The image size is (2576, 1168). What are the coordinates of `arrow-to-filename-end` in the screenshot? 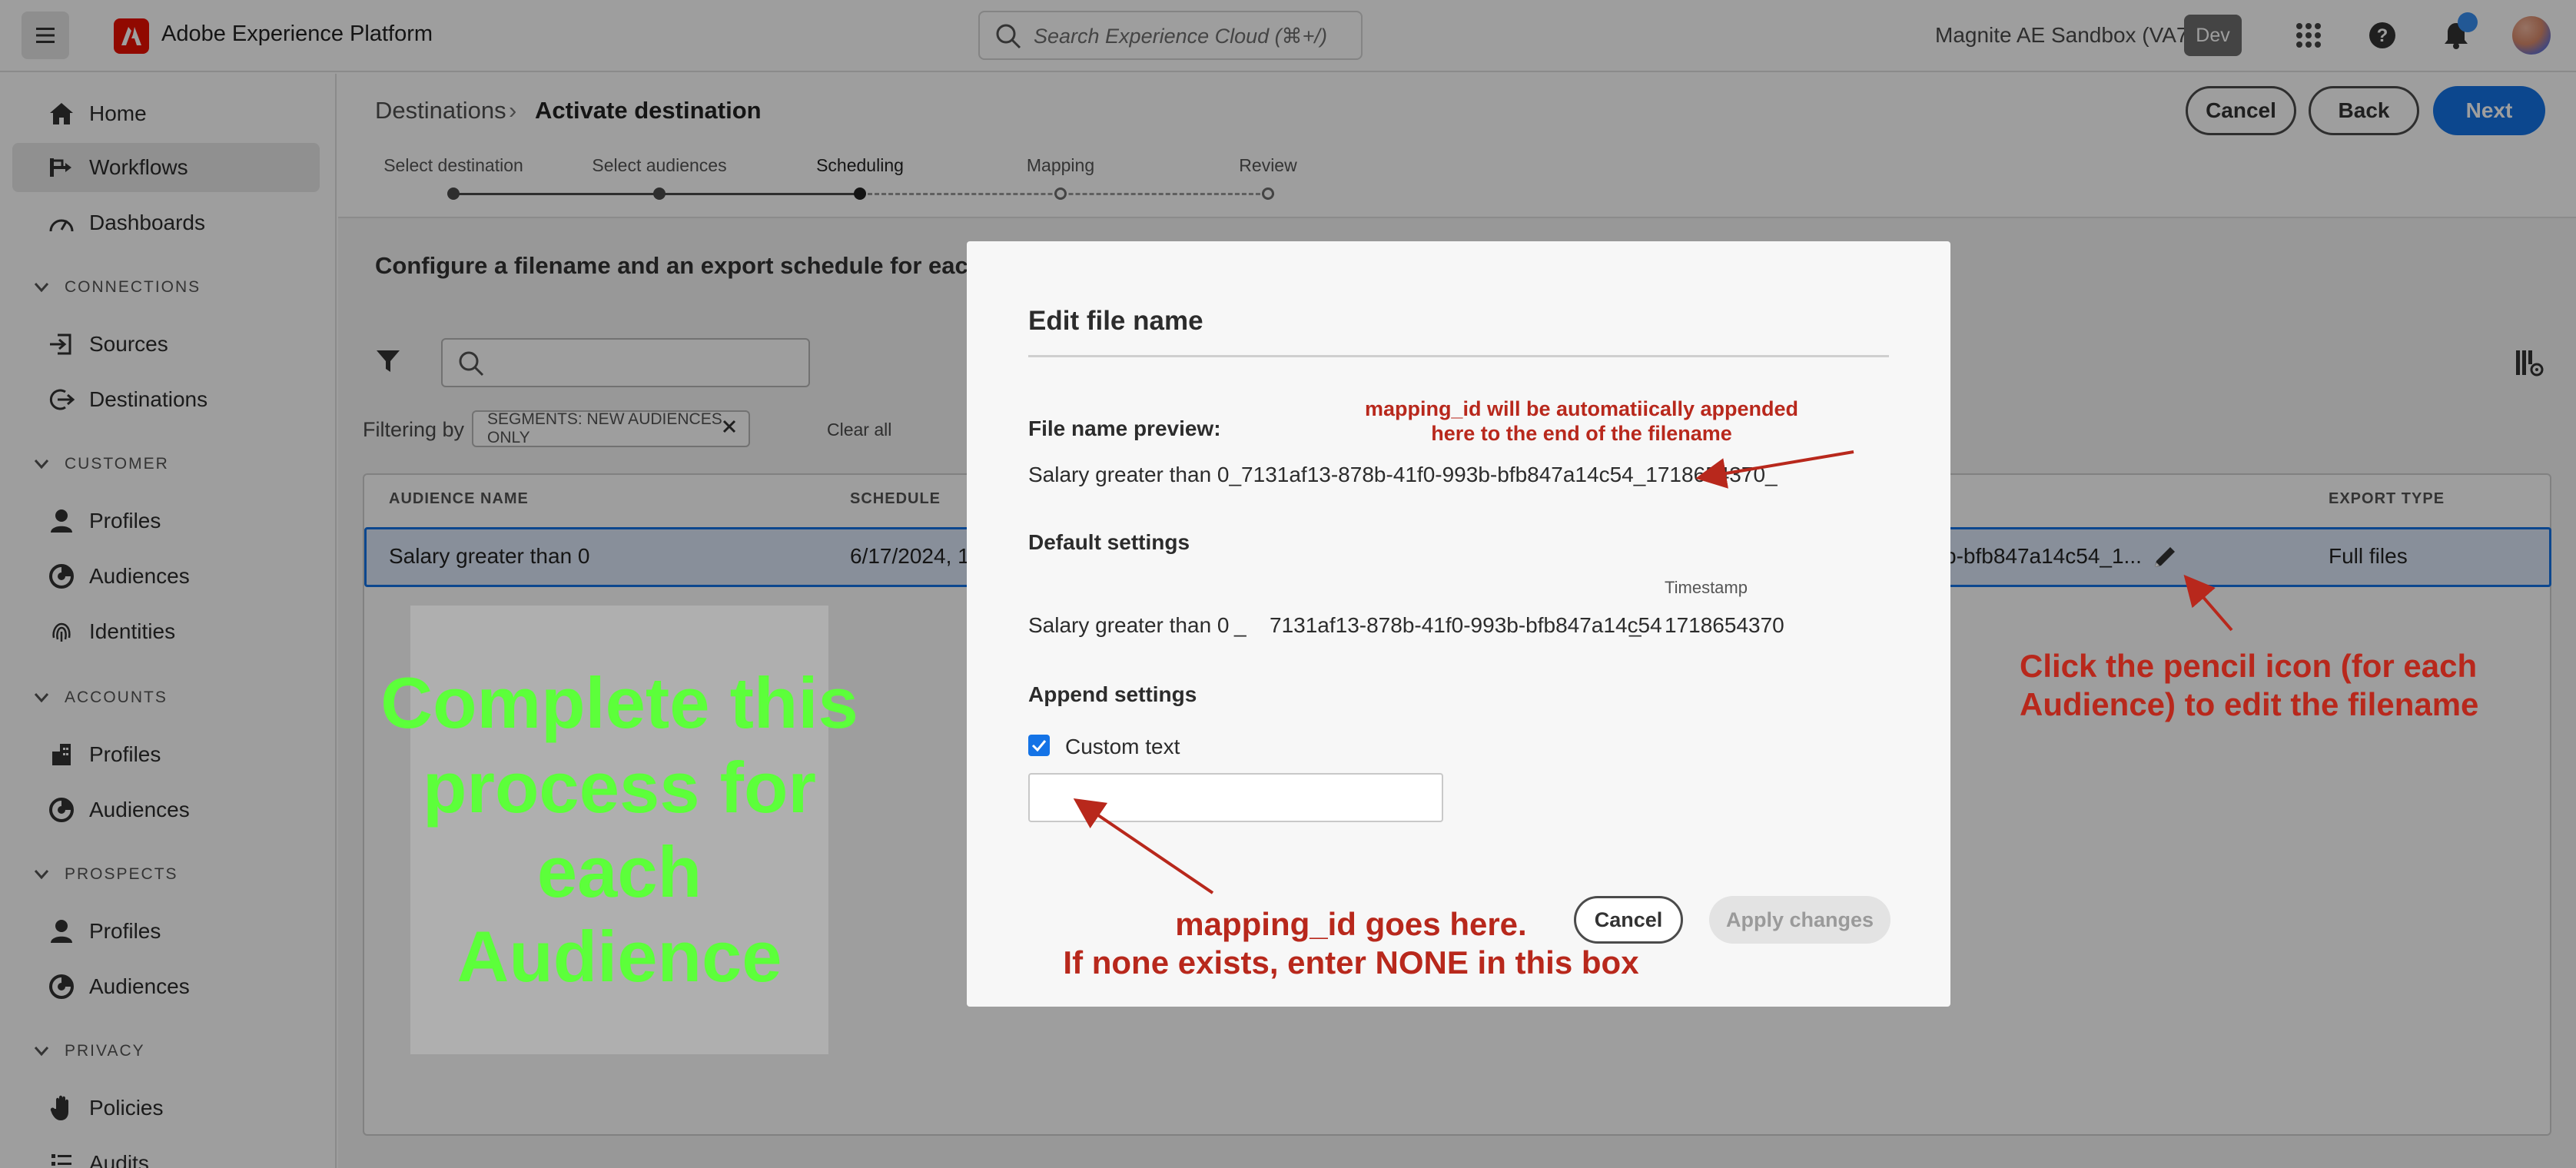 It's located at (1774, 470).